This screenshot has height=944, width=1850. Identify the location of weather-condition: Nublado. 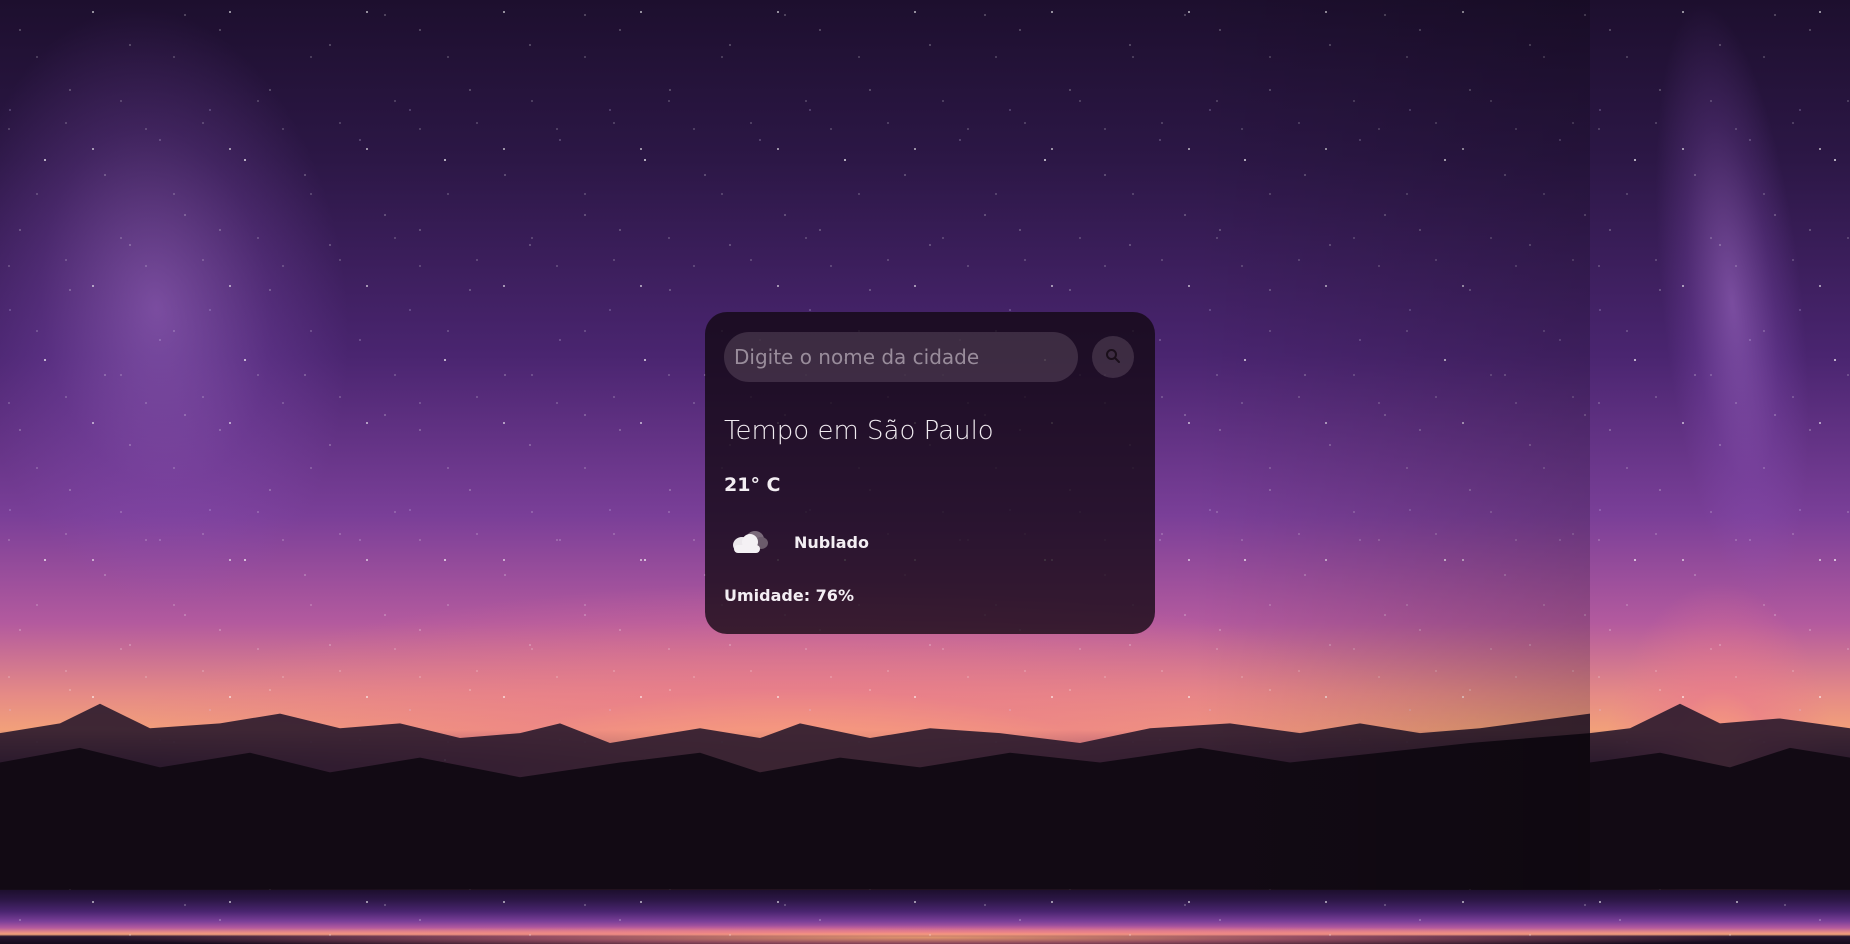
(930, 542).